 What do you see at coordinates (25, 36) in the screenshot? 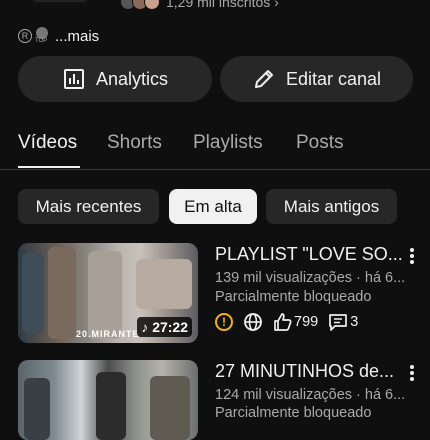
I see `registered-icon: R` at bounding box center [25, 36].